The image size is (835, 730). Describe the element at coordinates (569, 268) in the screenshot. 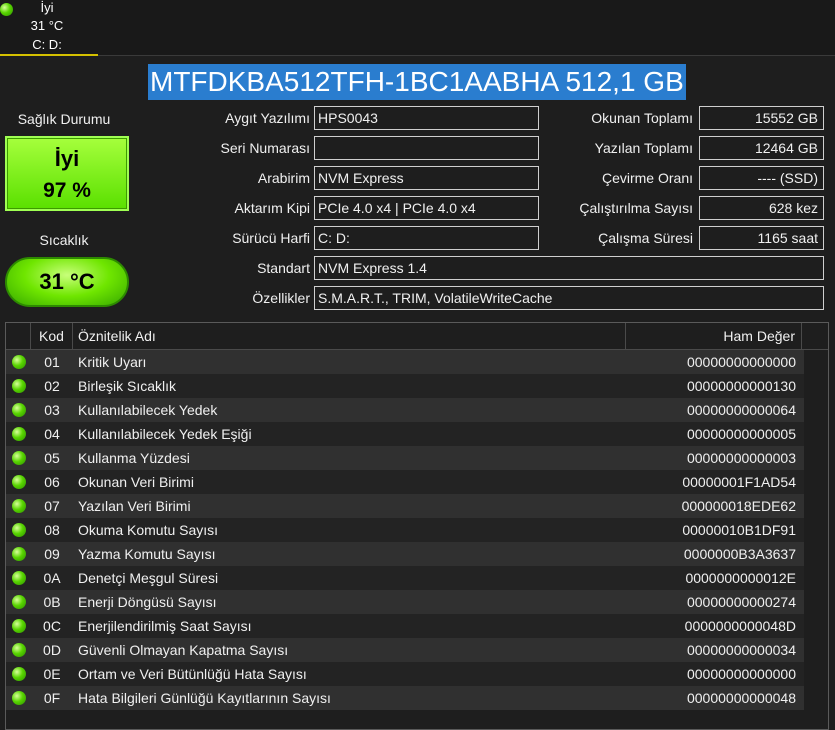

I see `standard-field: NVM Express 1.4` at that location.